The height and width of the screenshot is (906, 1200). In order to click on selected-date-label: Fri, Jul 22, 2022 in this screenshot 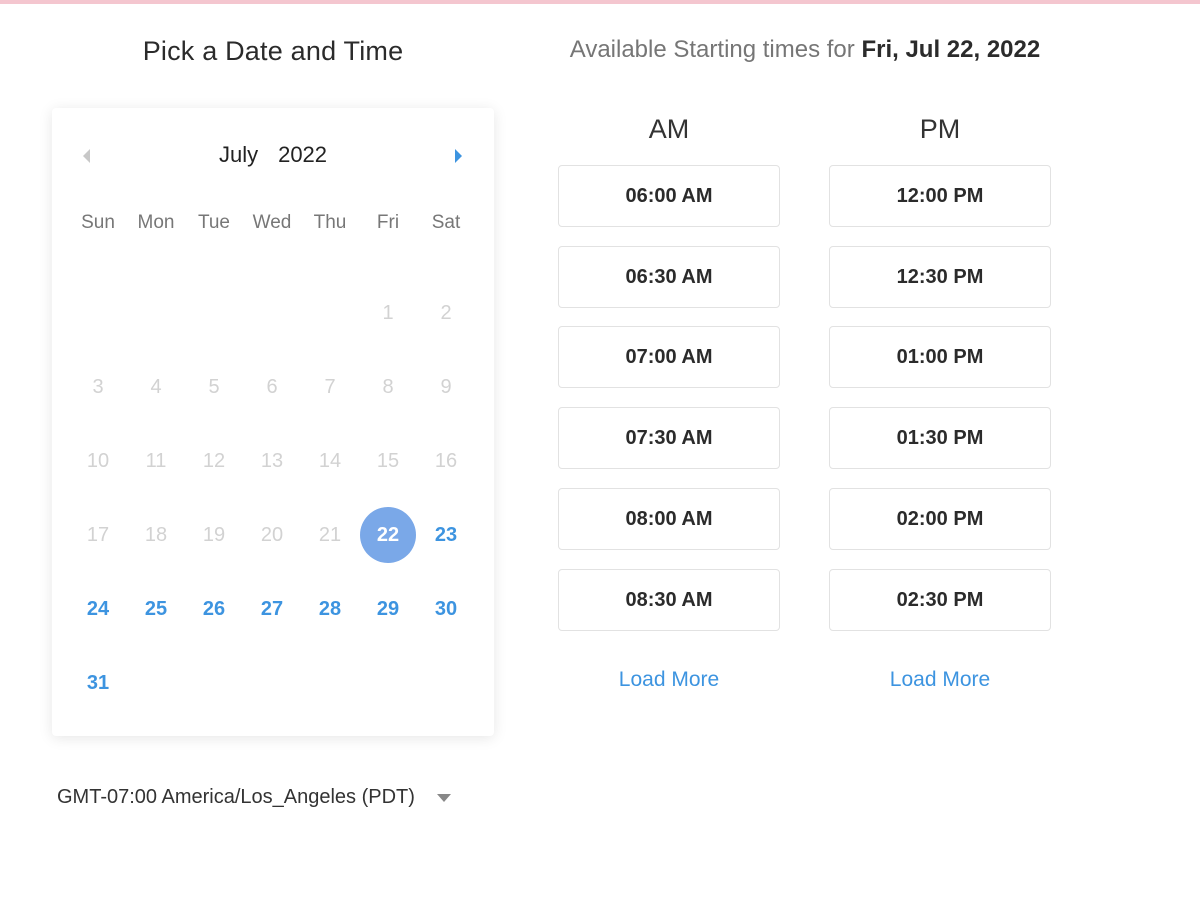, I will do `click(951, 49)`.